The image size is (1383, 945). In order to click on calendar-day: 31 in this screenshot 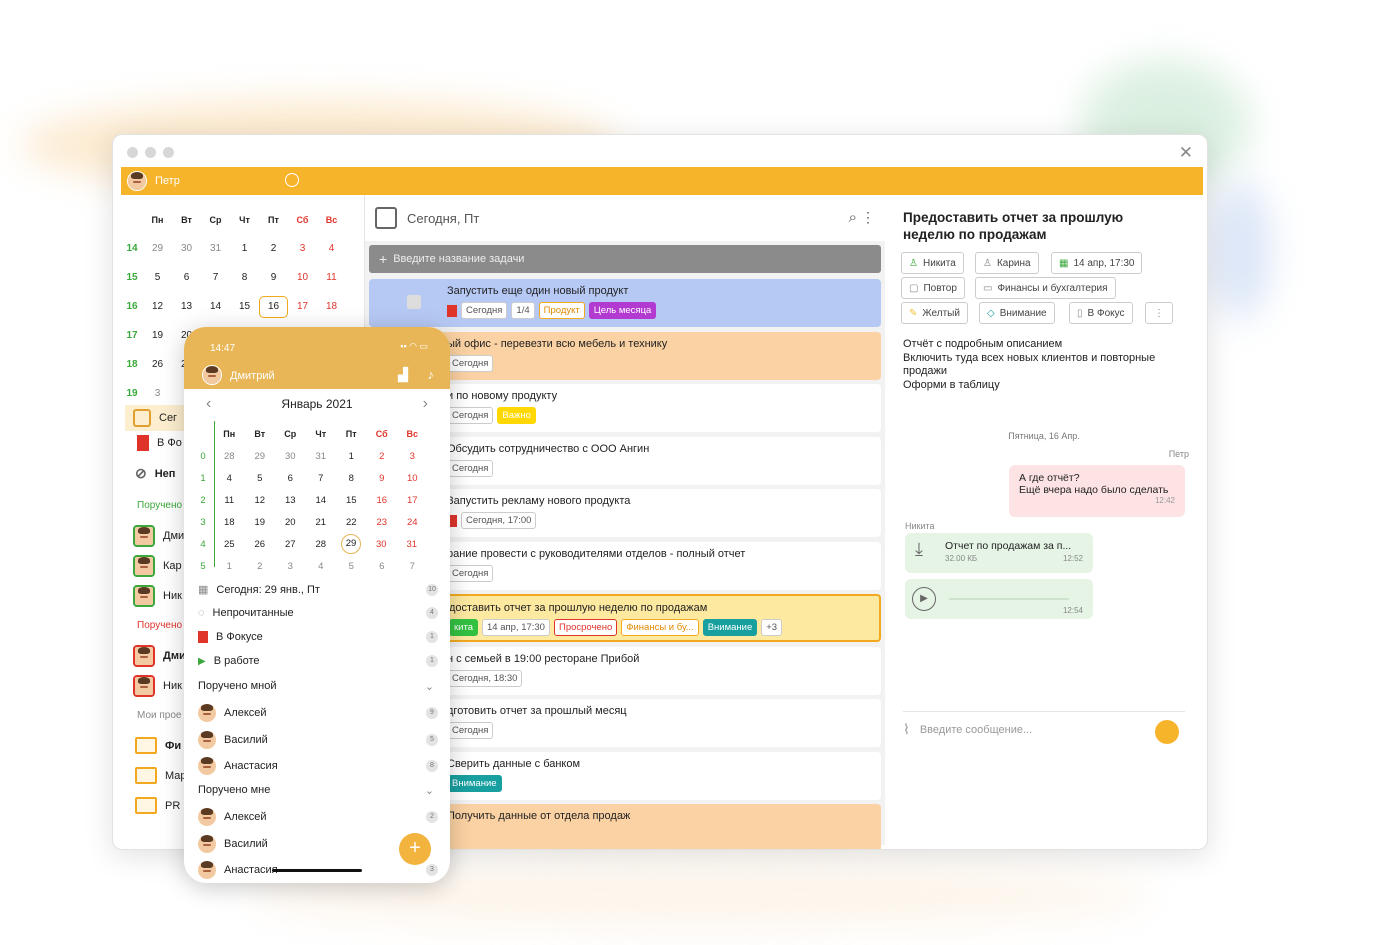, I will do `click(215, 248)`.